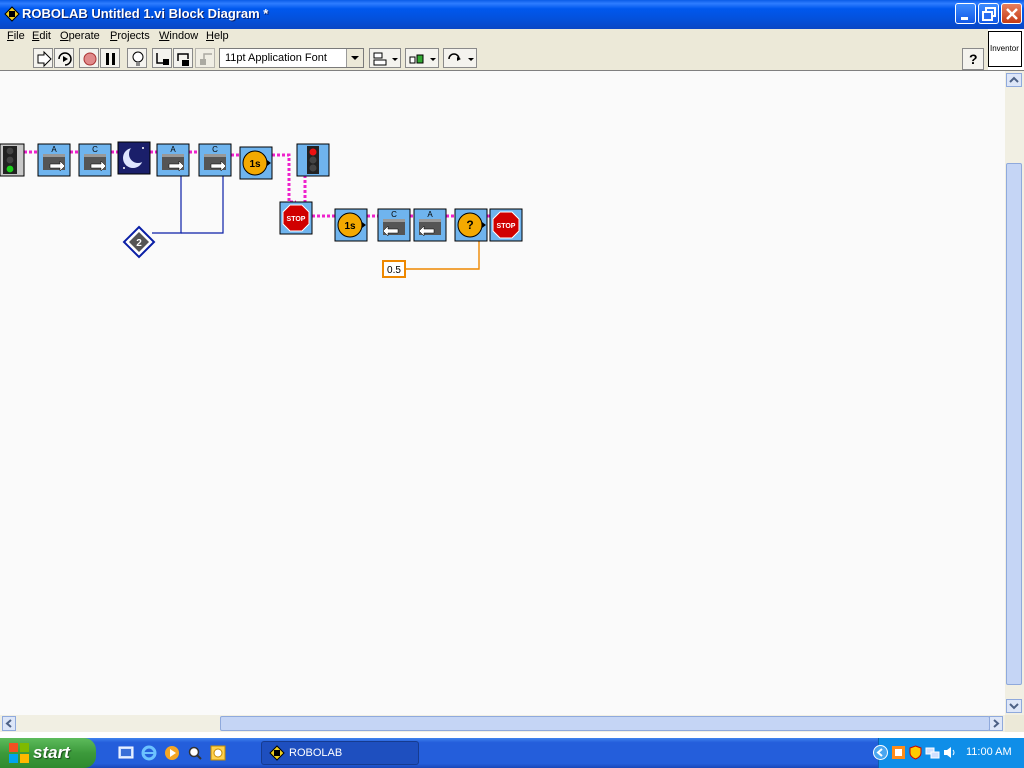  I want to click on align-objects-icon, so click(385, 59).